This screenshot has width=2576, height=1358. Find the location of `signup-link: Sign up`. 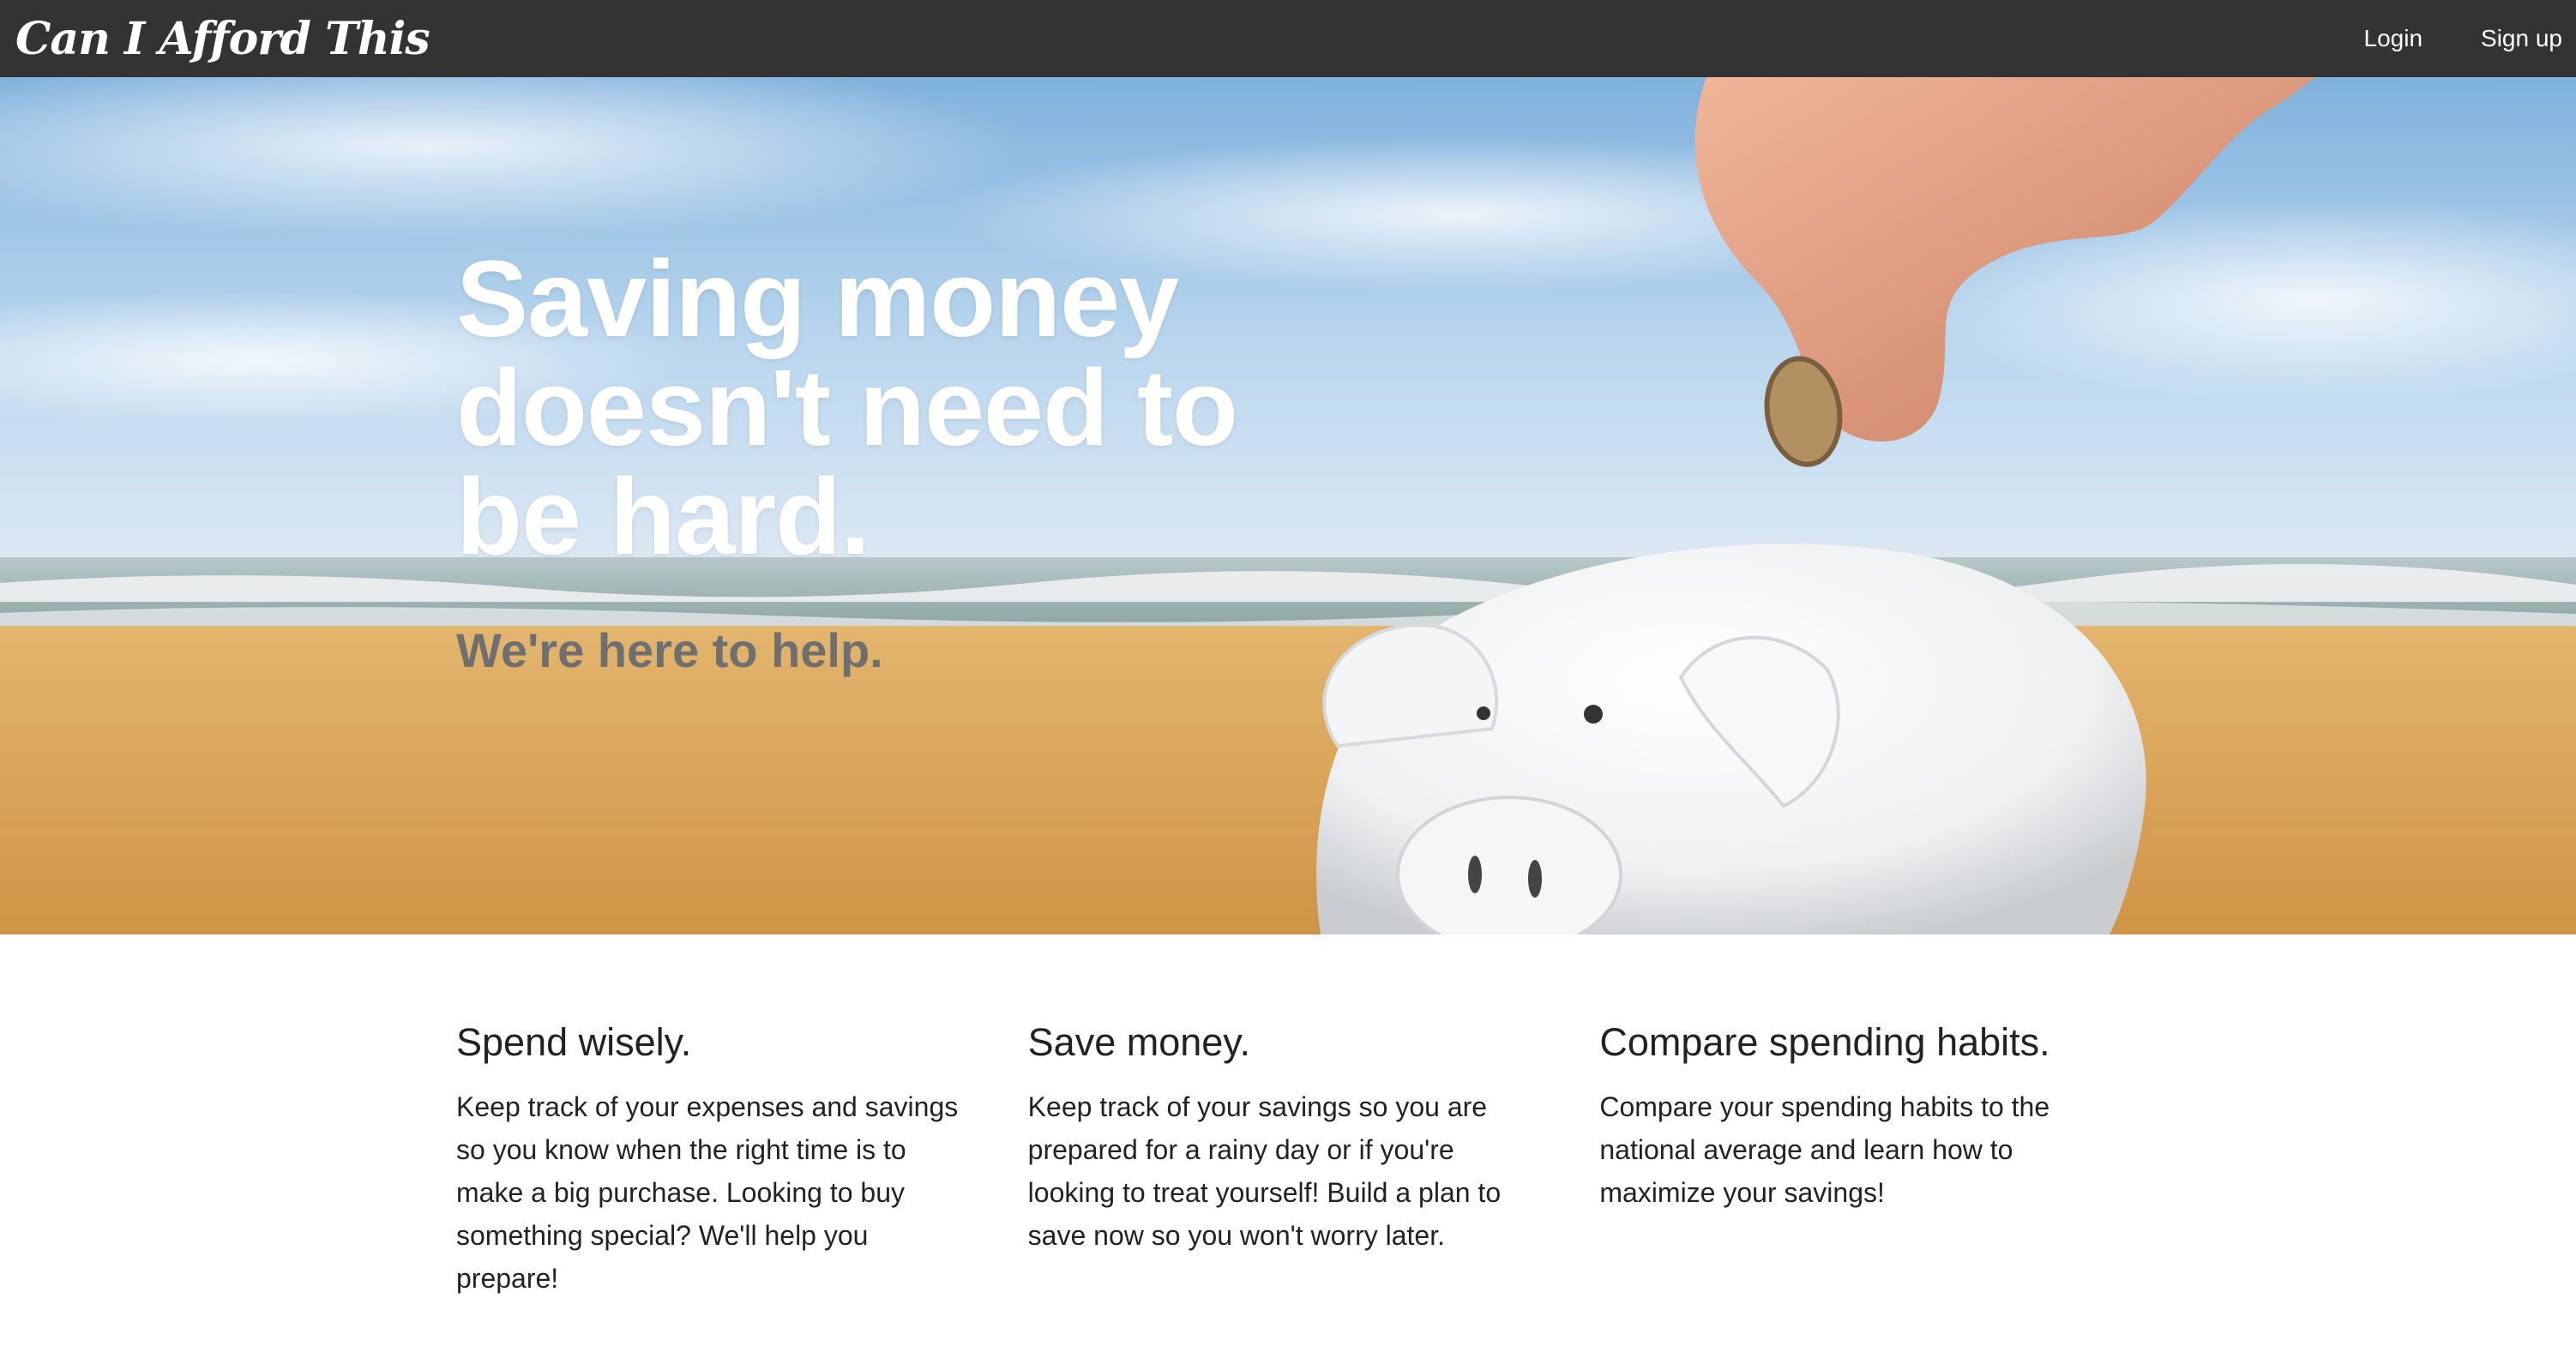

signup-link: Sign up is located at coordinates (2521, 39).